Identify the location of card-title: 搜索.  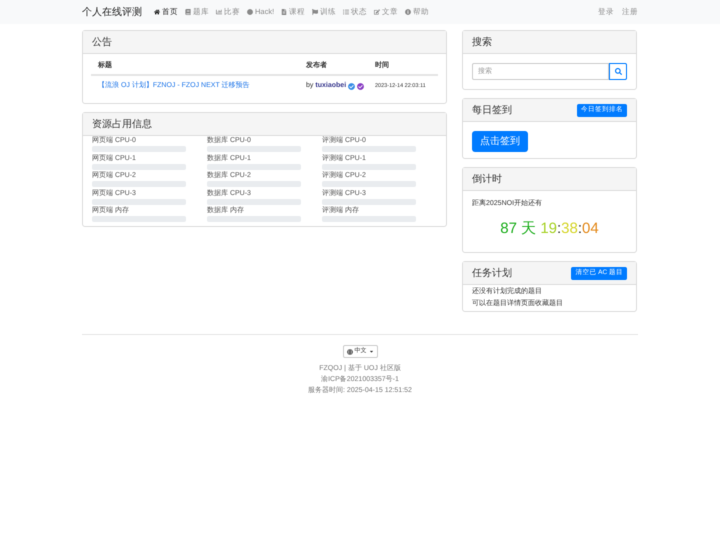
(482, 43).